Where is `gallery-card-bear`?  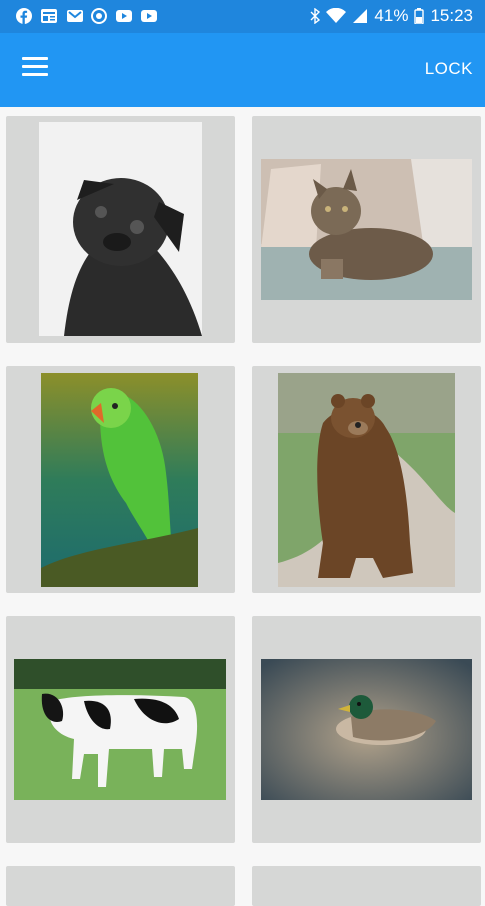
gallery-card-bear is located at coordinates (366, 479).